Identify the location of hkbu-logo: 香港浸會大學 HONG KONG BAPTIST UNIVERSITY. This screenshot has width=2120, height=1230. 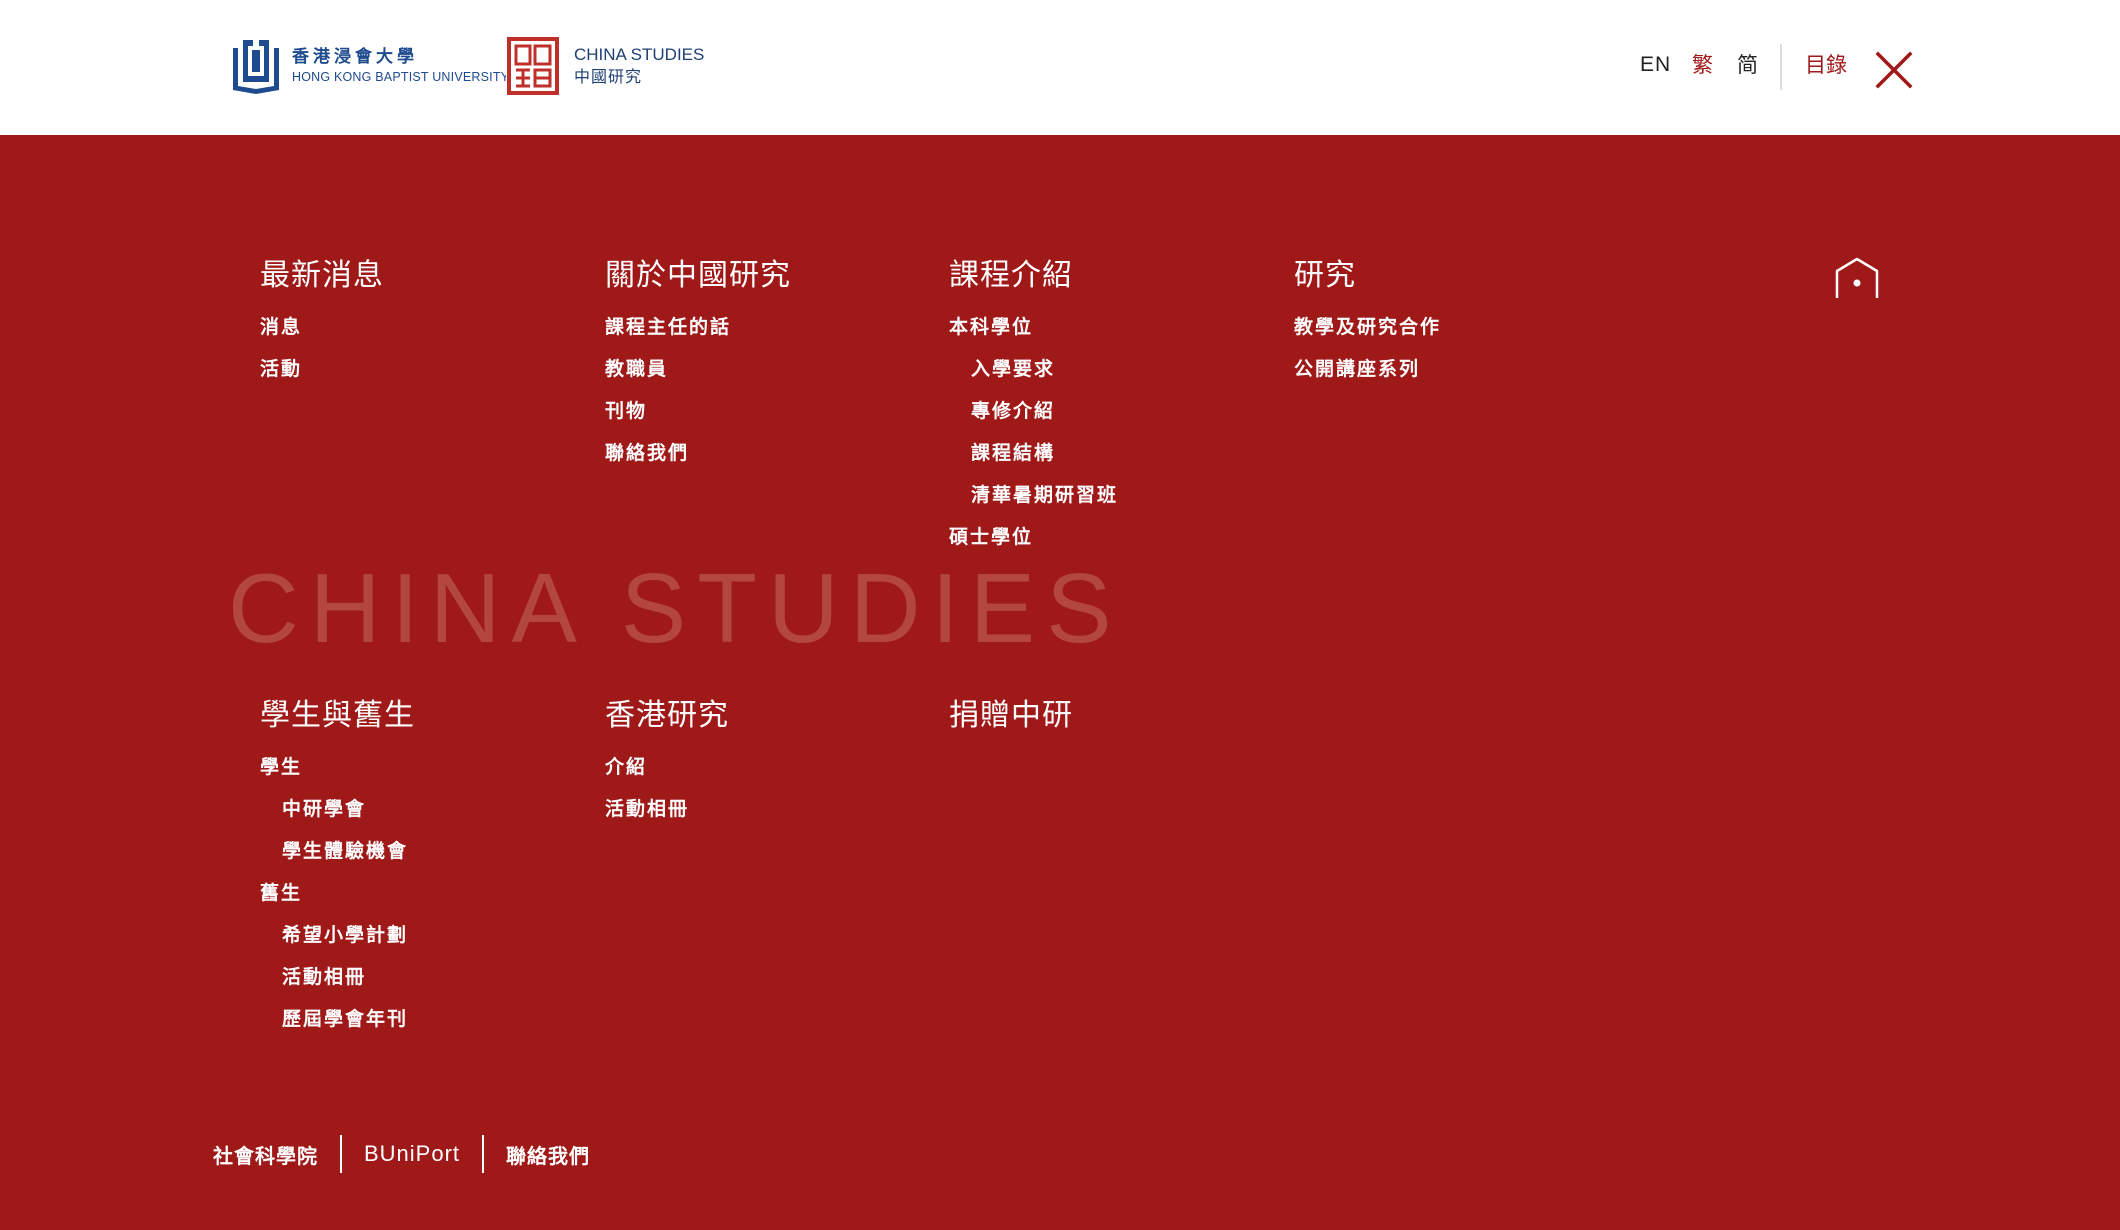
(369, 66).